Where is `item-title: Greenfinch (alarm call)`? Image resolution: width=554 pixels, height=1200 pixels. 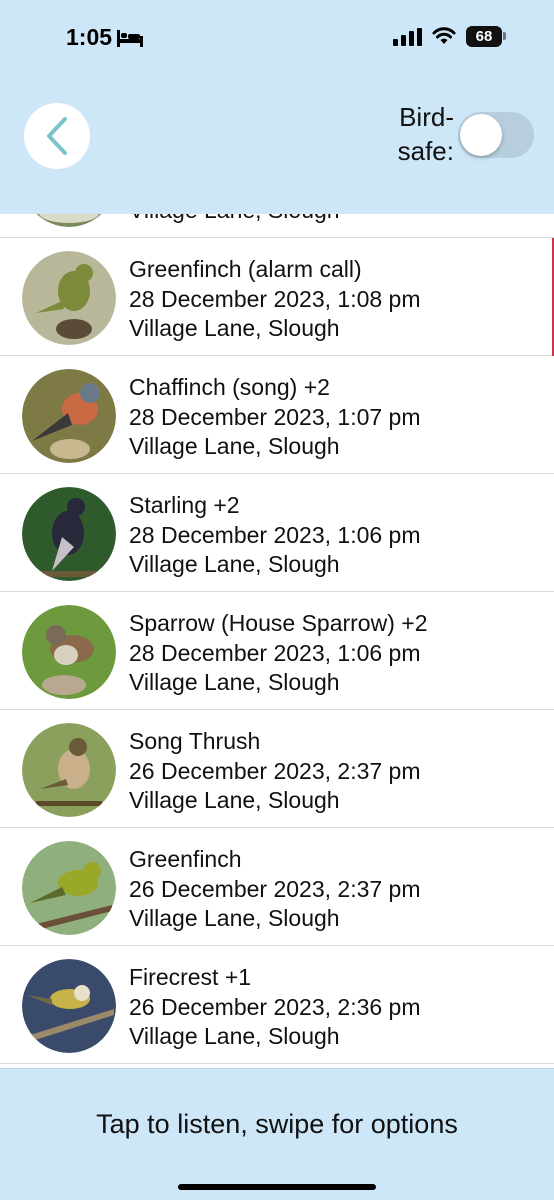
item-title: Greenfinch (alarm call) is located at coordinates (245, 269).